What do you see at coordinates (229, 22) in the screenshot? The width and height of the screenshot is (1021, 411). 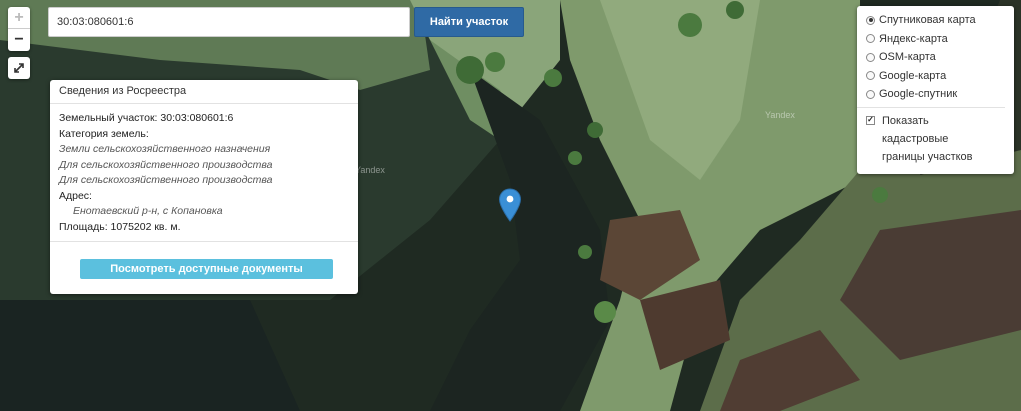 I see `cadastral-search-input` at bounding box center [229, 22].